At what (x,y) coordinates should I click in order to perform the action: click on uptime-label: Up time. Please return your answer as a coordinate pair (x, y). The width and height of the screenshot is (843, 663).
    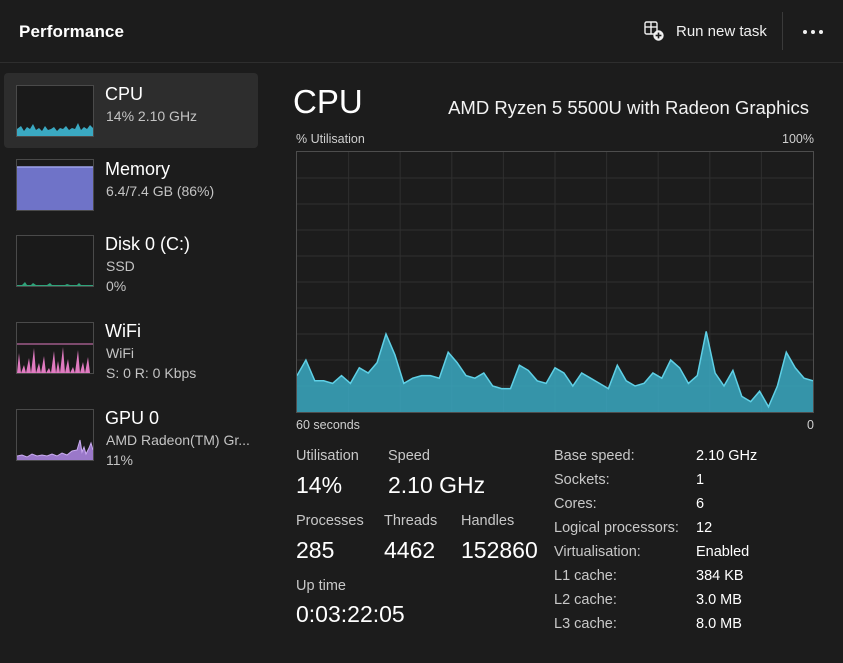
    Looking at the image, I should click on (321, 586).